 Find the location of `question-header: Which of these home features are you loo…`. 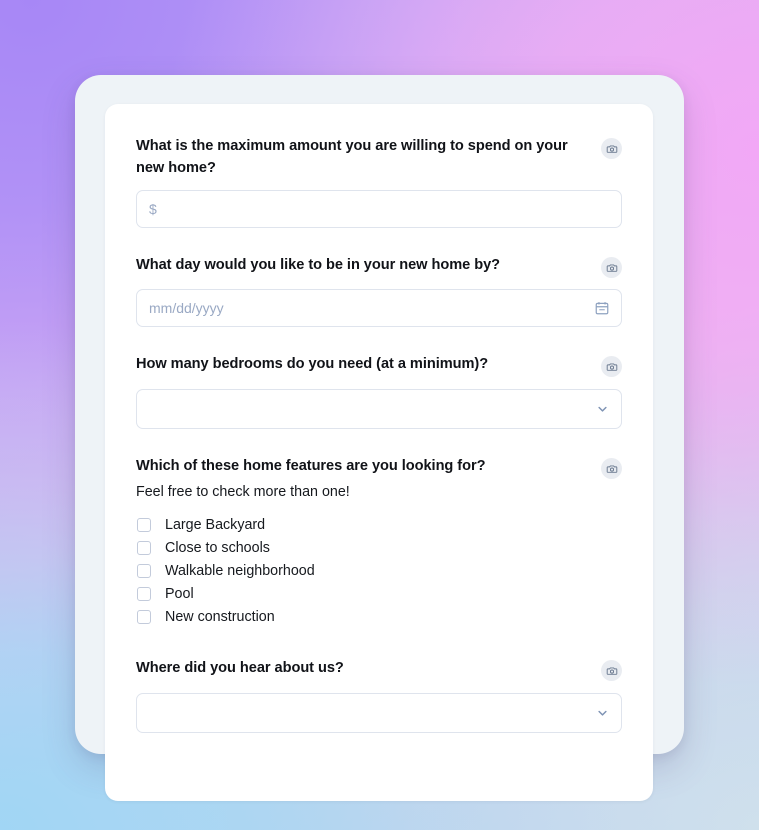

question-header: Which of these home features are you loo… is located at coordinates (379, 479).